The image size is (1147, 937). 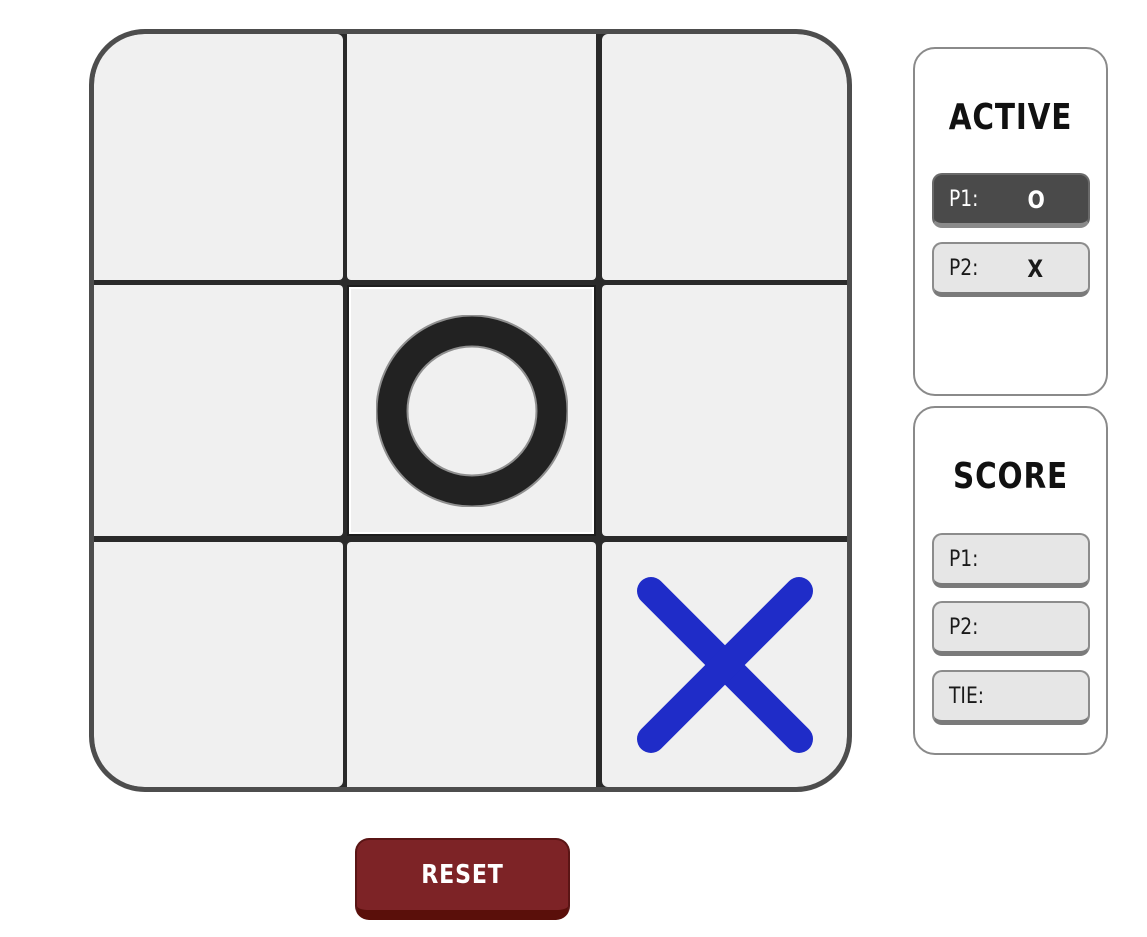 I want to click on score-row-tie: TIE:, so click(x=1011, y=697).